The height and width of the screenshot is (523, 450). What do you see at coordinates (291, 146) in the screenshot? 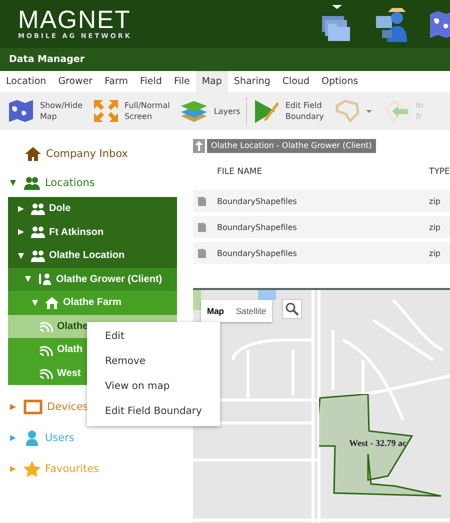
I see `breadcrumb: Olathe Location - Olathe Grower (Client)` at bounding box center [291, 146].